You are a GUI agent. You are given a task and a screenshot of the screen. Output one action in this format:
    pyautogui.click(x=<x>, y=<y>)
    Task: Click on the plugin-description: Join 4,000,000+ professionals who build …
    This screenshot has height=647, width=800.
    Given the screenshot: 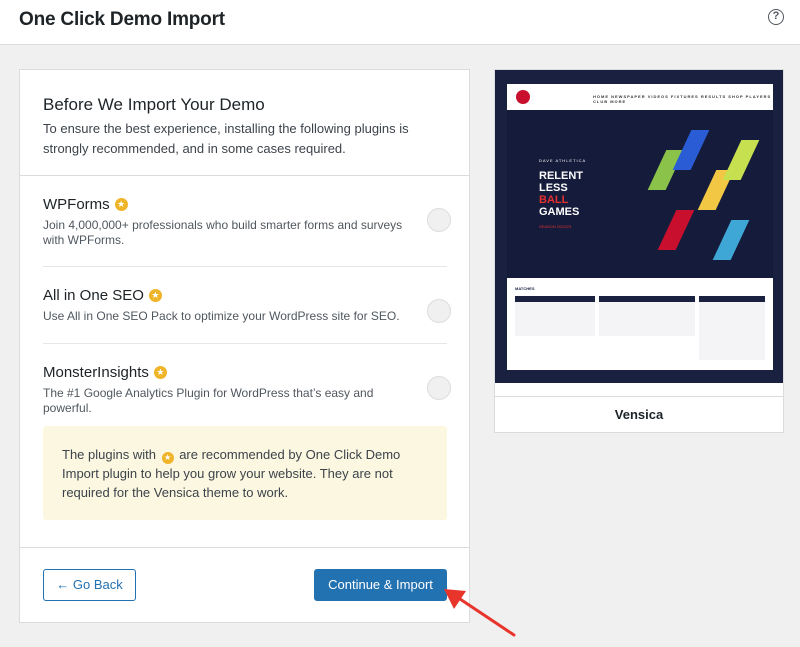 What is the action you would take?
    pyautogui.click(x=223, y=232)
    